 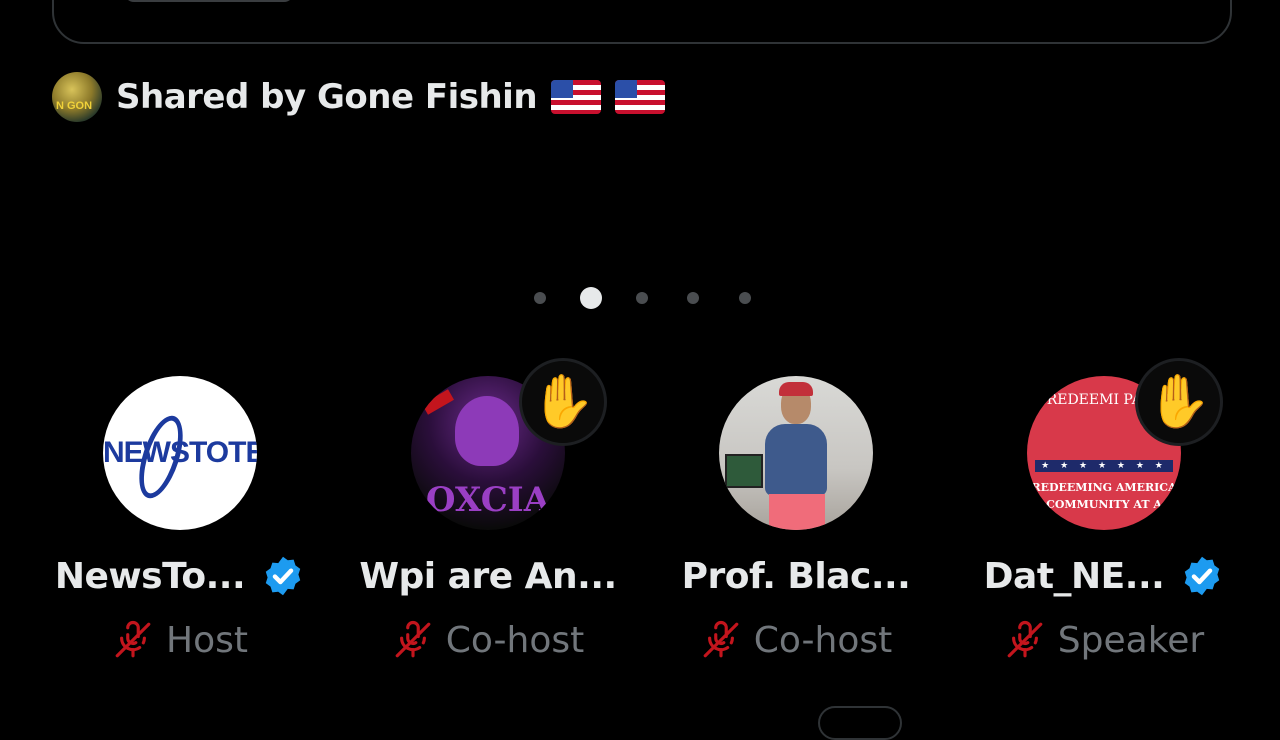 I want to click on speaker-avatar, so click(x=796, y=453).